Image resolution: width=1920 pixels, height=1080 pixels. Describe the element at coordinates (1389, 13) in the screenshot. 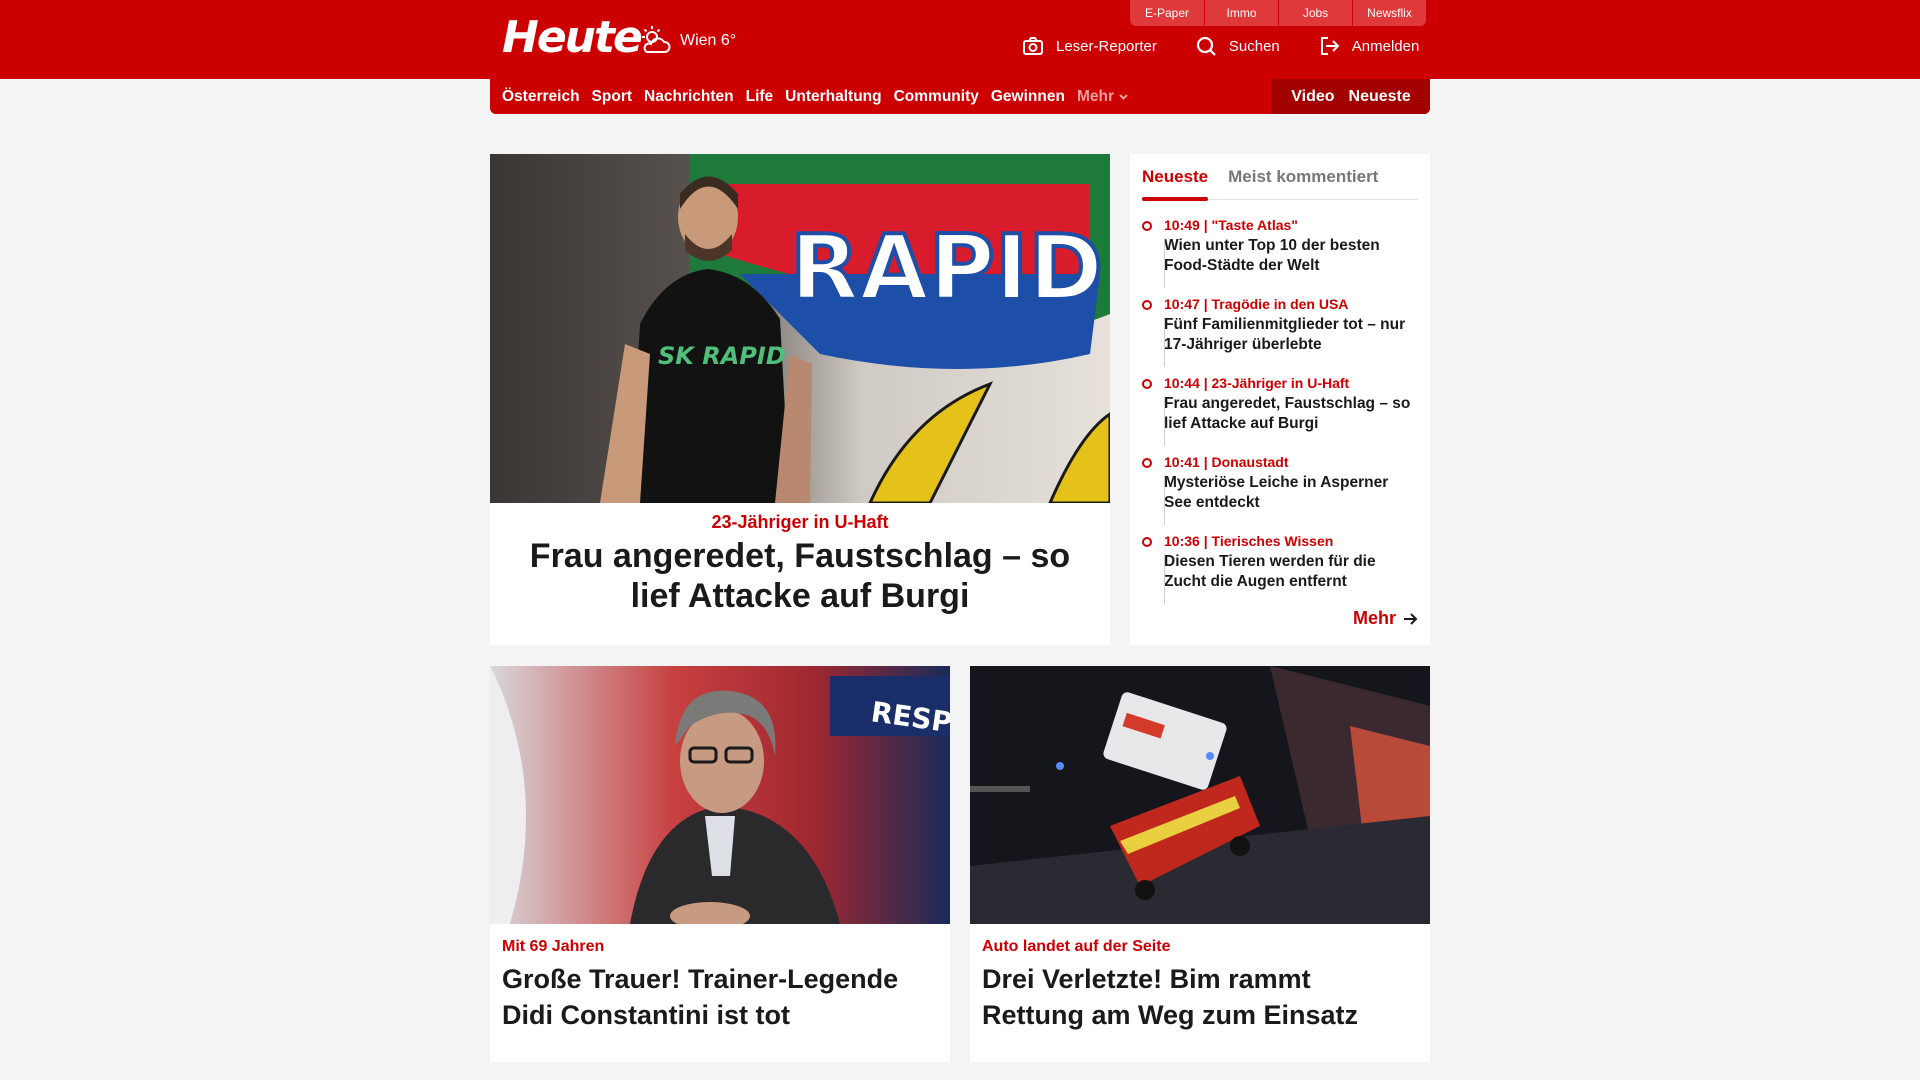

I see `service-tab-newsflix: Newsflix` at that location.